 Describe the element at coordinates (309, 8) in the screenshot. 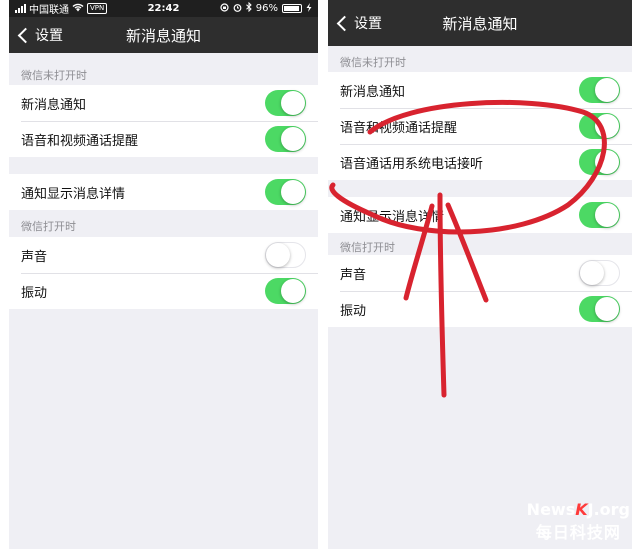

I see `charging-icon` at that location.